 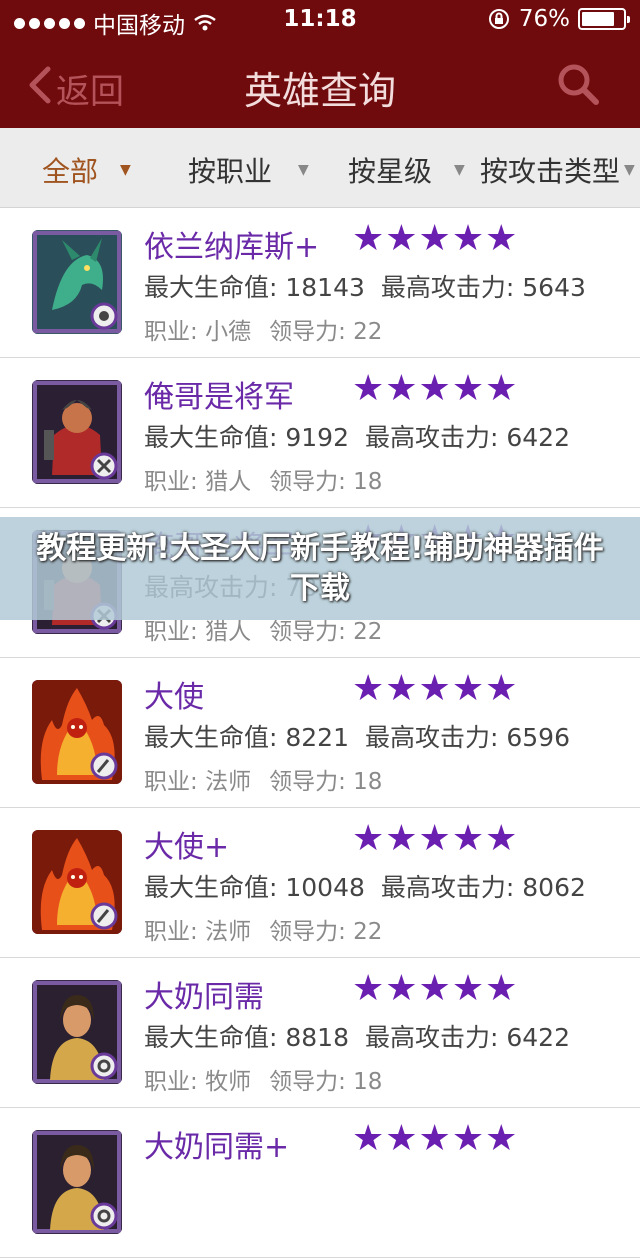 I want to click on hero-stats: 最大生命值: 8818 最高攻击力: 6422, so click(x=357, y=1036).